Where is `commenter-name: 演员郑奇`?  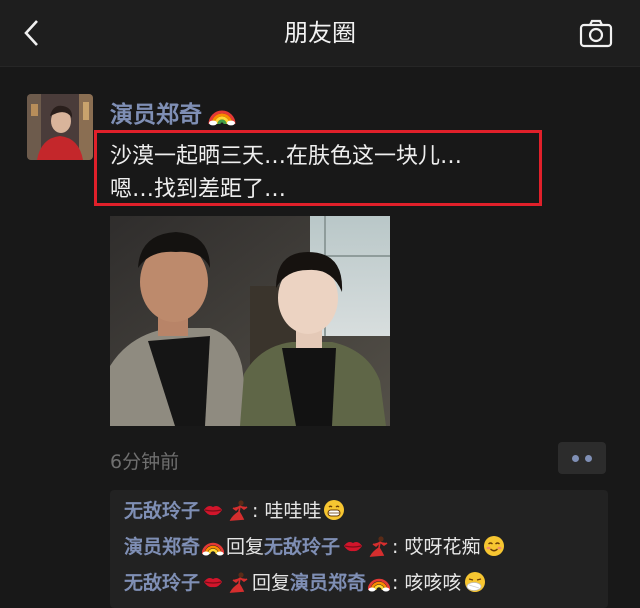 commenter-name: 演员郑奇 is located at coordinates (162, 547).